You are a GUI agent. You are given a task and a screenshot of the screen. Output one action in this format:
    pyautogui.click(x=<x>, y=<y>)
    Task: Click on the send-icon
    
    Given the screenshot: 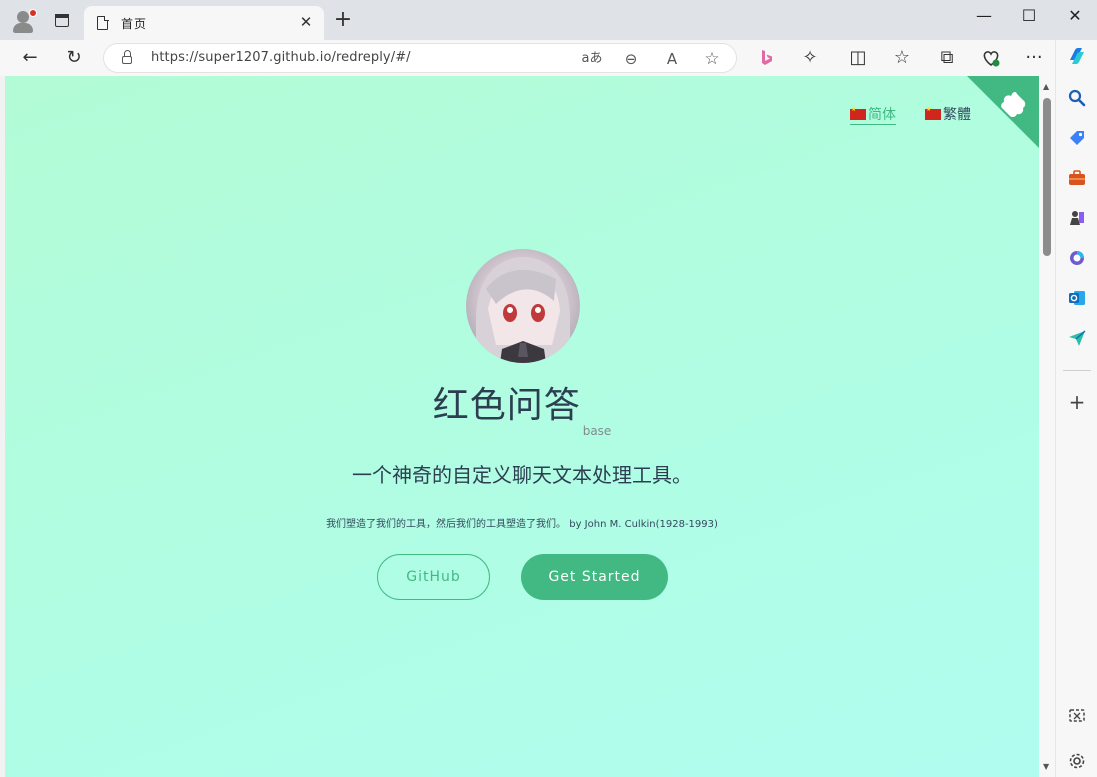 What is the action you would take?
    pyautogui.click(x=1077, y=338)
    